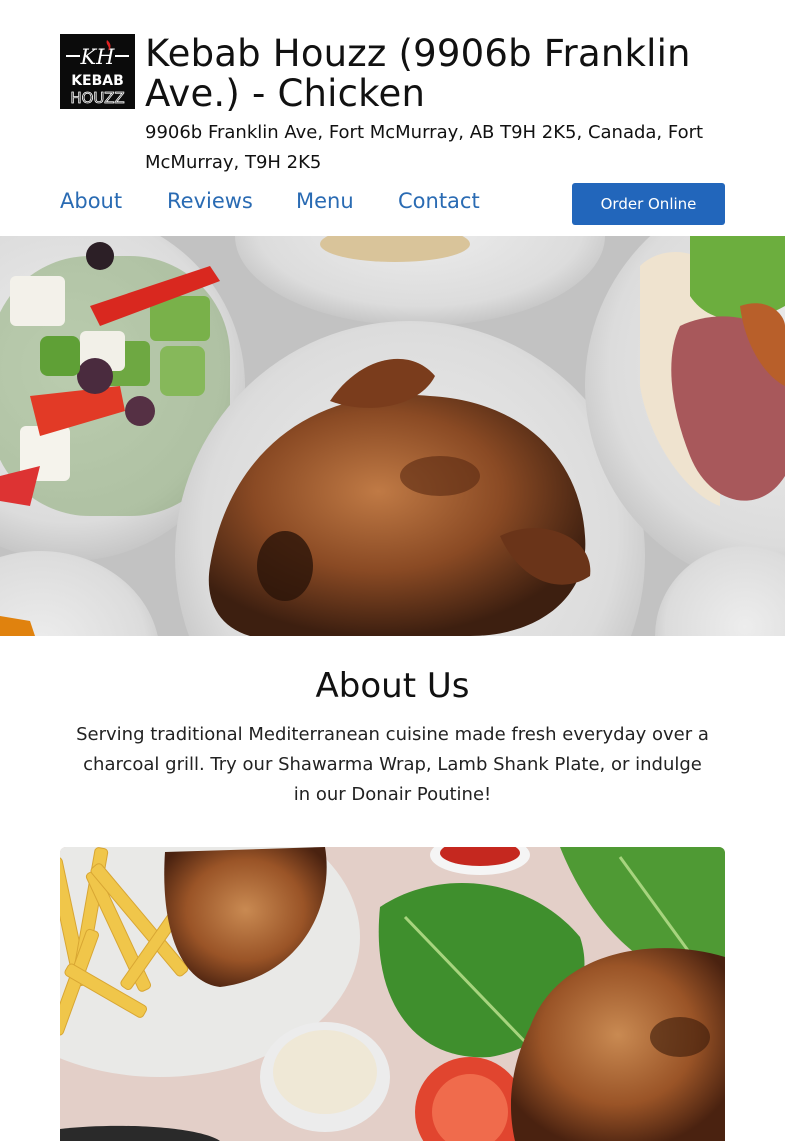 This screenshot has height=1141, width=785. What do you see at coordinates (392, 686) in the screenshot?
I see `about-heading: About Us` at bounding box center [392, 686].